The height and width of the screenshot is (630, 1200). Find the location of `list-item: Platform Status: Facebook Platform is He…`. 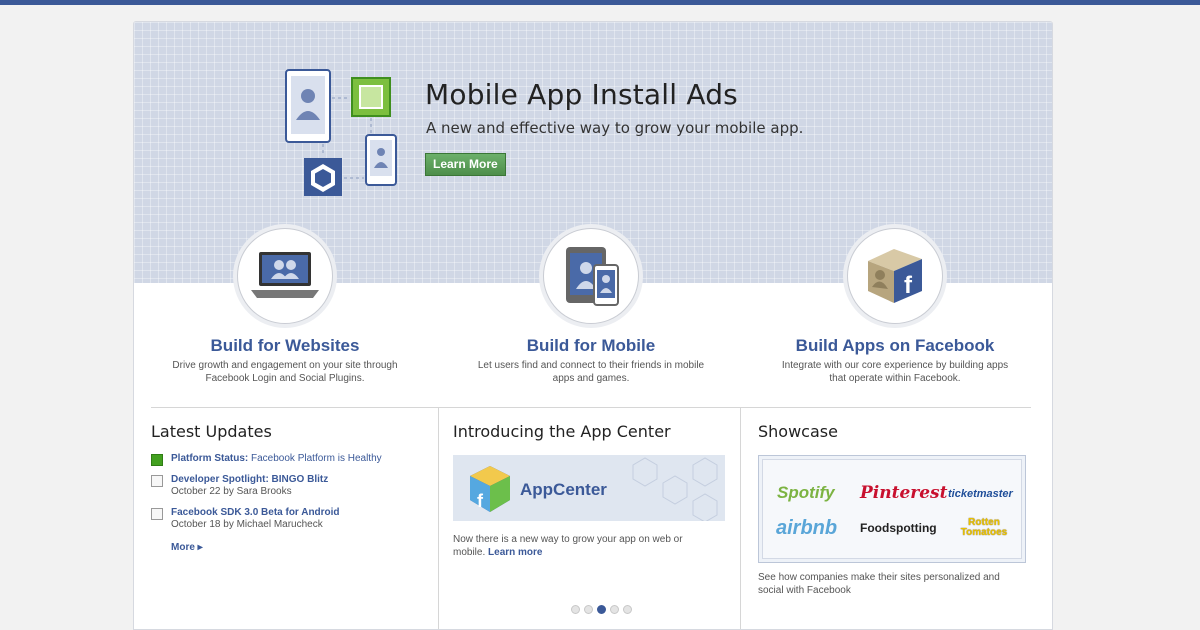

list-item: Platform Status: Facebook Platform is He… is located at coordinates (291, 459).